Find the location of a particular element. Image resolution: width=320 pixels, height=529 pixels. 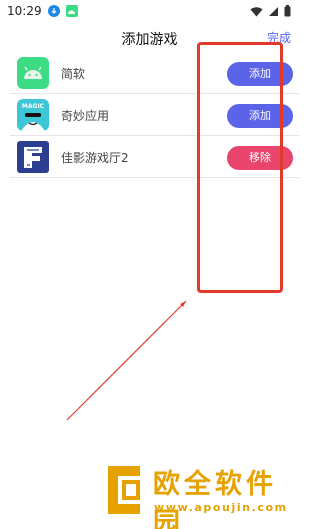

status-bar: 10:29 is located at coordinates (149, 11).